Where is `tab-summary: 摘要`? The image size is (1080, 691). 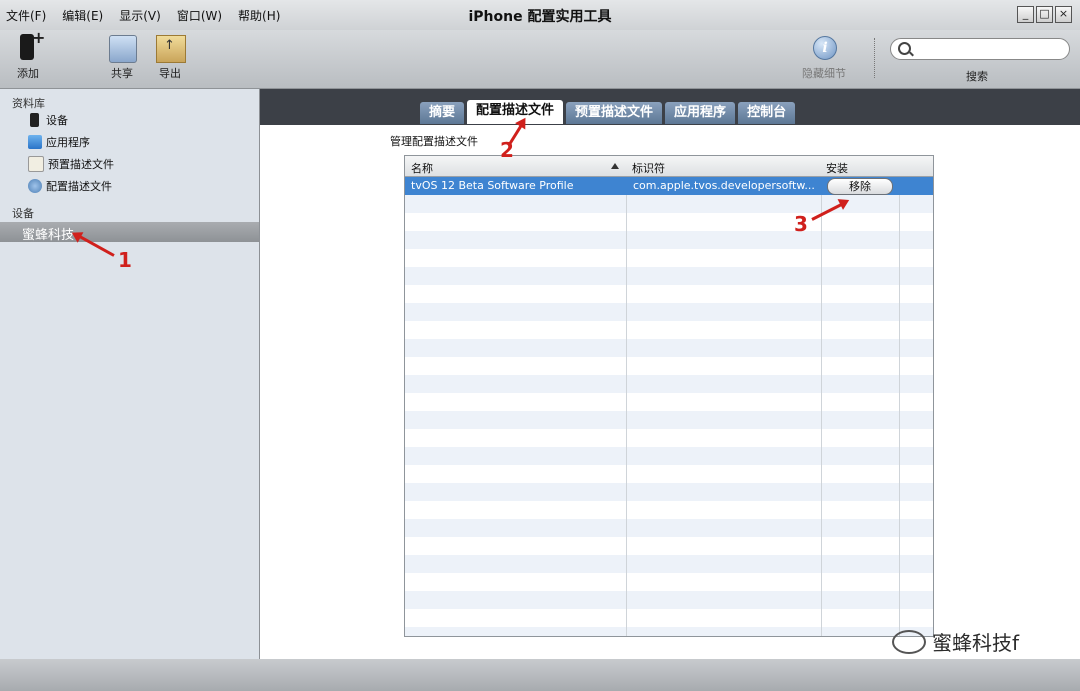
tab-summary: 摘要 is located at coordinates (442, 113).